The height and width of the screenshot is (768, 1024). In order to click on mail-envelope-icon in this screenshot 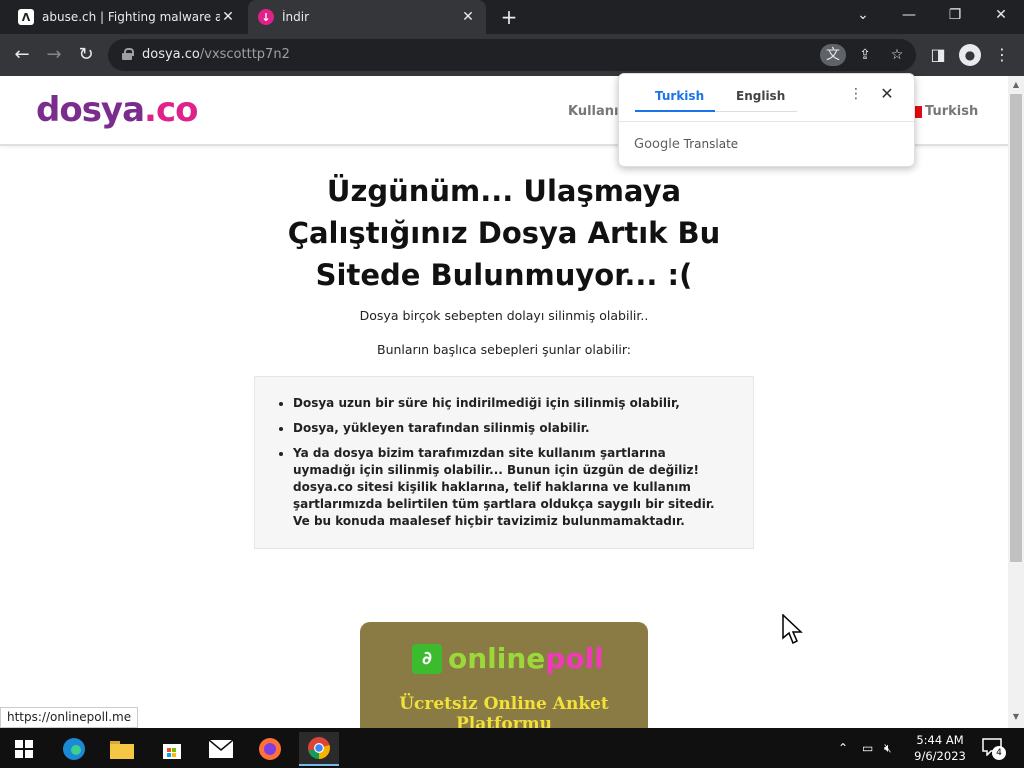, I will do `click(221, 749)`.